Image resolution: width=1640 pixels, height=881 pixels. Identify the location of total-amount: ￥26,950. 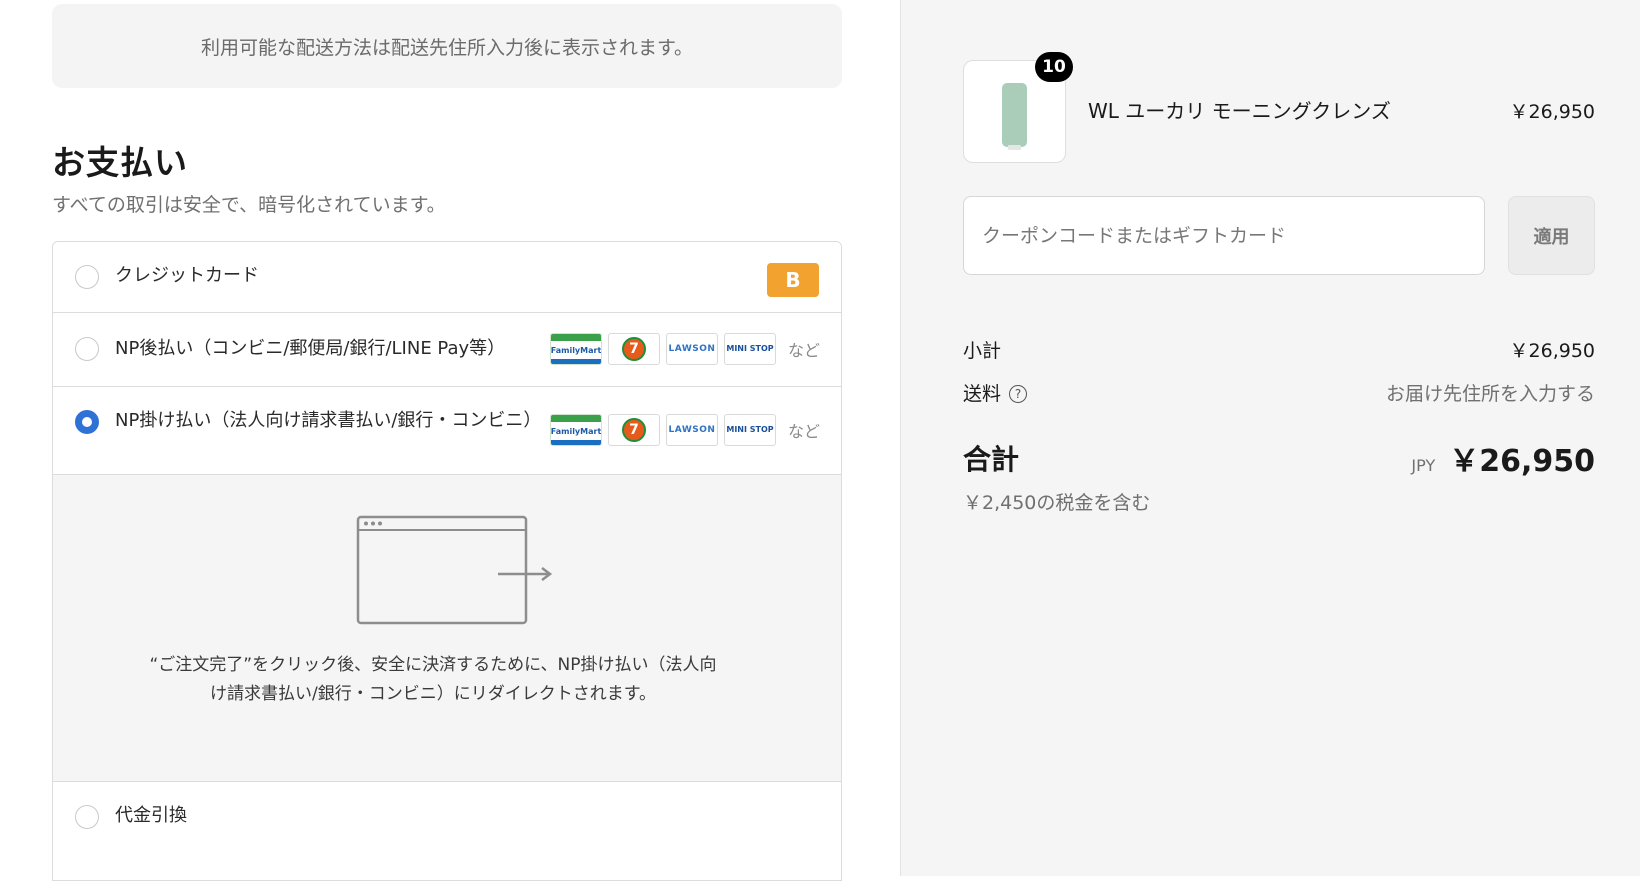
(1522, 461).